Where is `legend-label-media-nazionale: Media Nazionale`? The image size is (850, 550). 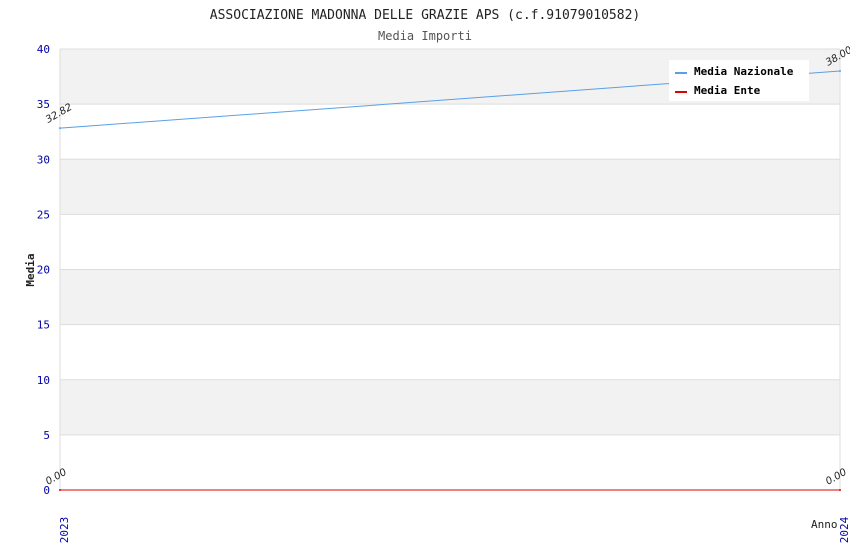
legend-label-media-nazionale: Media Nazionale is located at coordinates (744, 71).